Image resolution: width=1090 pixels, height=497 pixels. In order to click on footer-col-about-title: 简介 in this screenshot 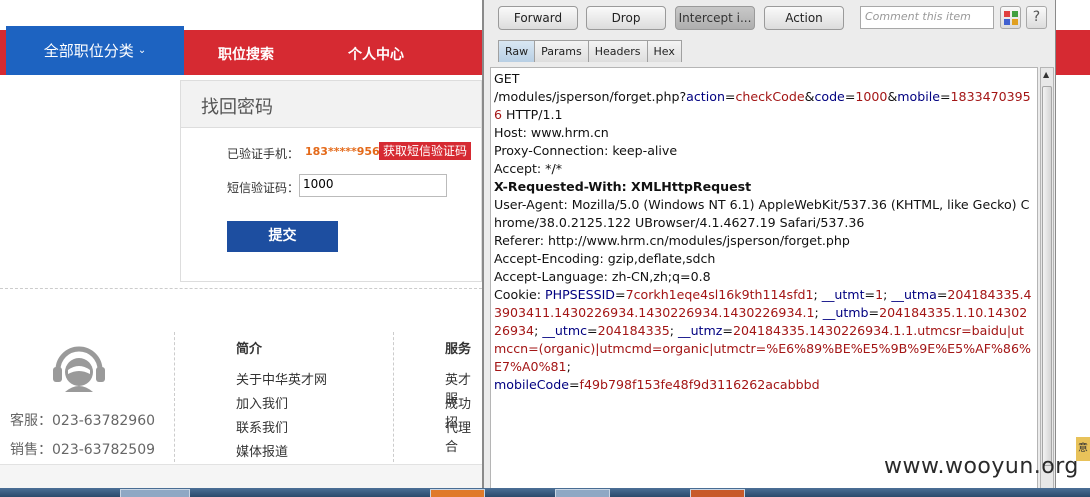, I will do `click(249, 349)`.